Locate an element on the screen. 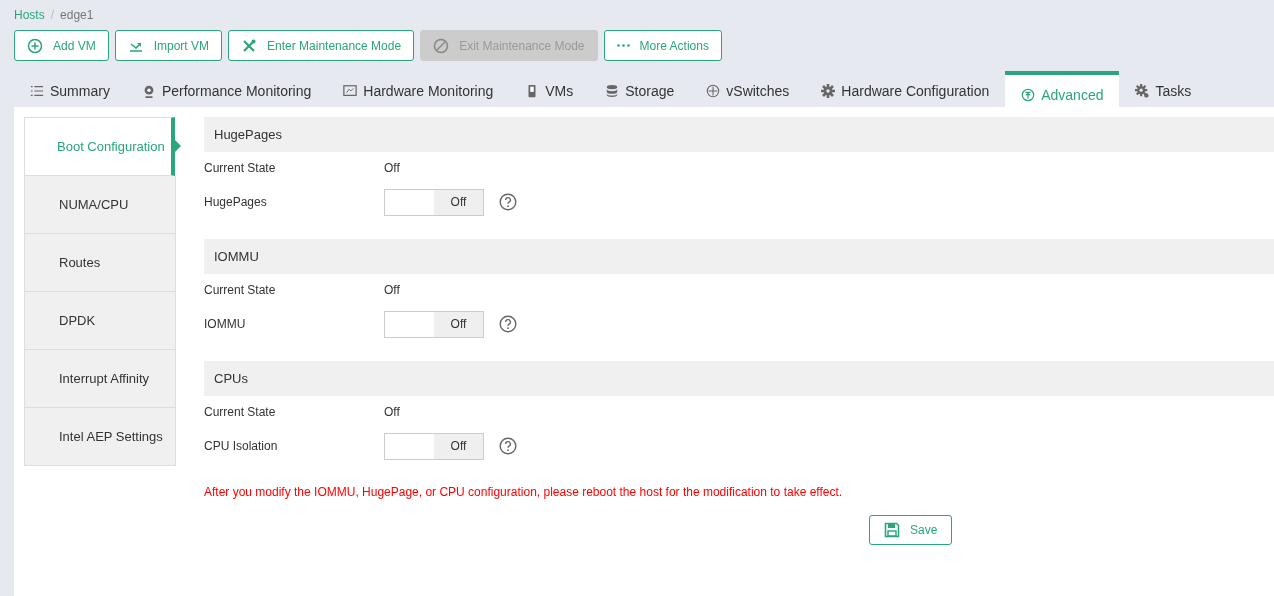  warning-message: After you modify the IOMMU, HugePage, or CPU configuration, please reboot the host for the modification to take effect. is located at coordinates (524, 491).